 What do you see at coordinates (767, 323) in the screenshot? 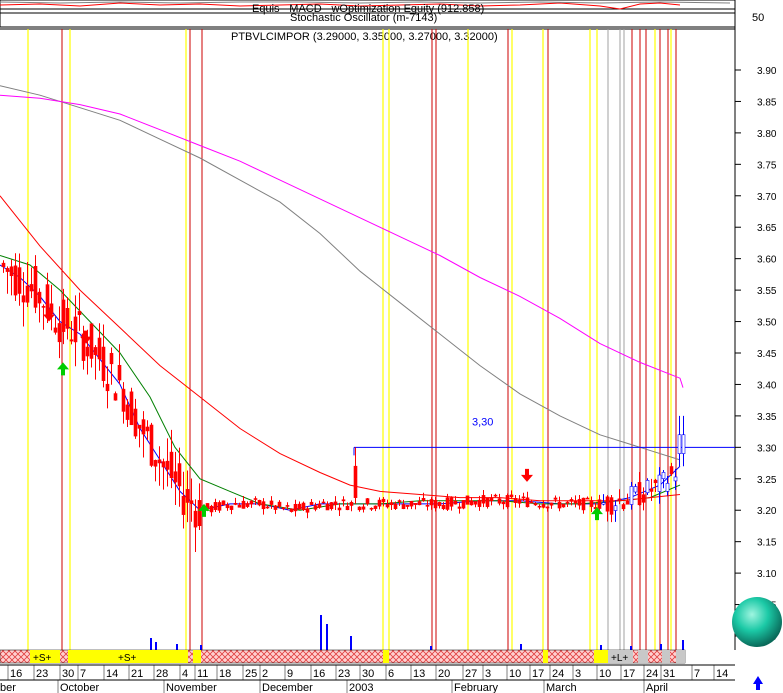
I see `y-tick-label: 3.50` at bounding box center [767, 323].